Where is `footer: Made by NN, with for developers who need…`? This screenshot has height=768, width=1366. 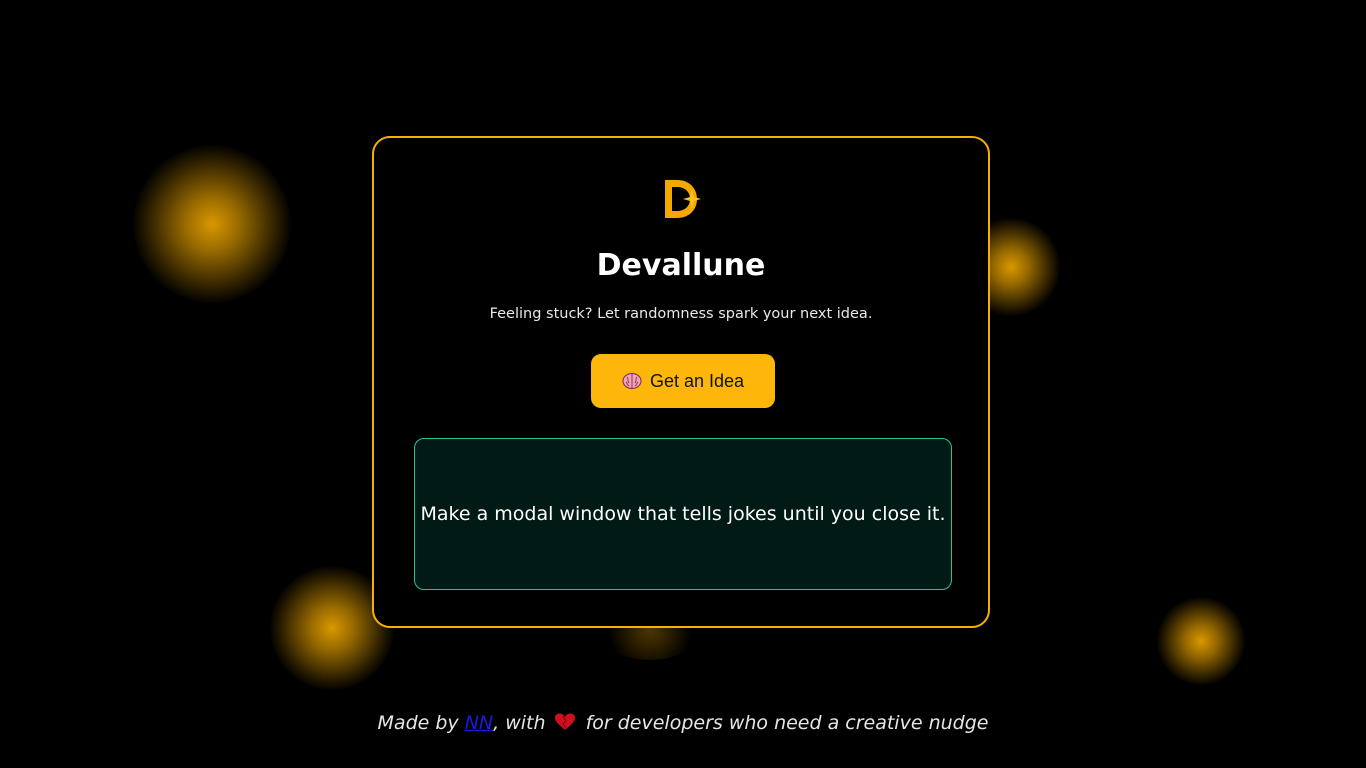 footer: Made by NN, with for developers who need… is located at coordinates (683, 723).